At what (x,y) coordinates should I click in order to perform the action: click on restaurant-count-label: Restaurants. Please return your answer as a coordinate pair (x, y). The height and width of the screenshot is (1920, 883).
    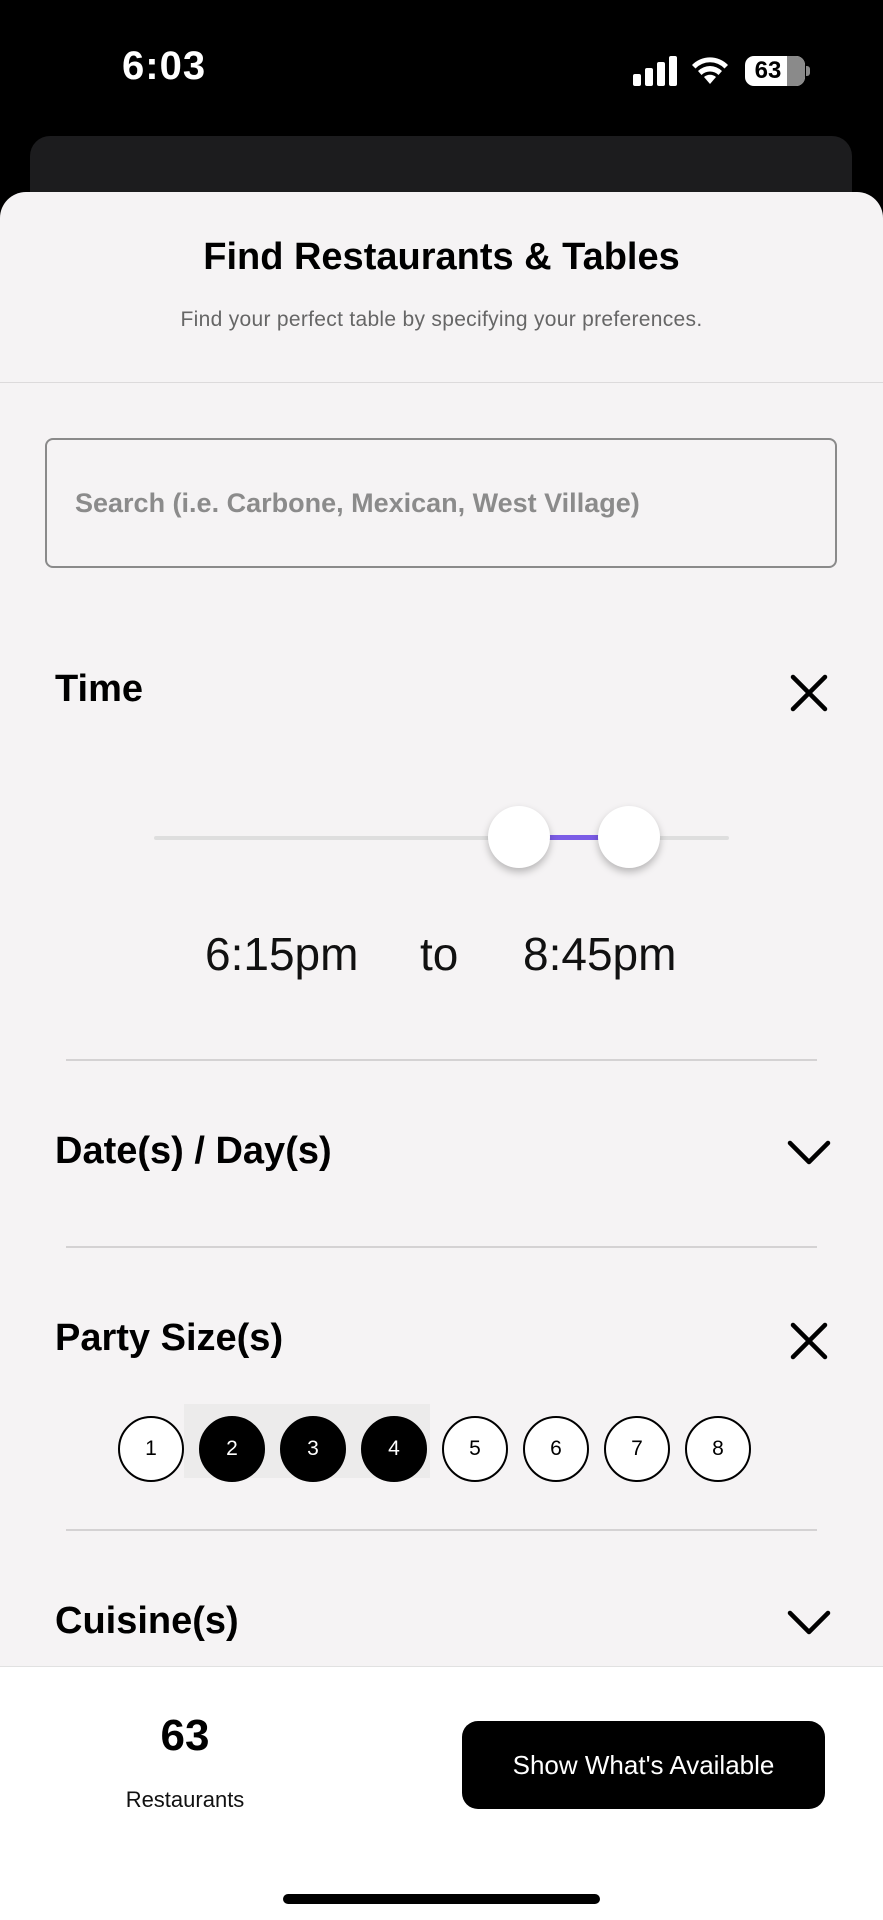
    Looking at the image, I should click on (185, 1799).